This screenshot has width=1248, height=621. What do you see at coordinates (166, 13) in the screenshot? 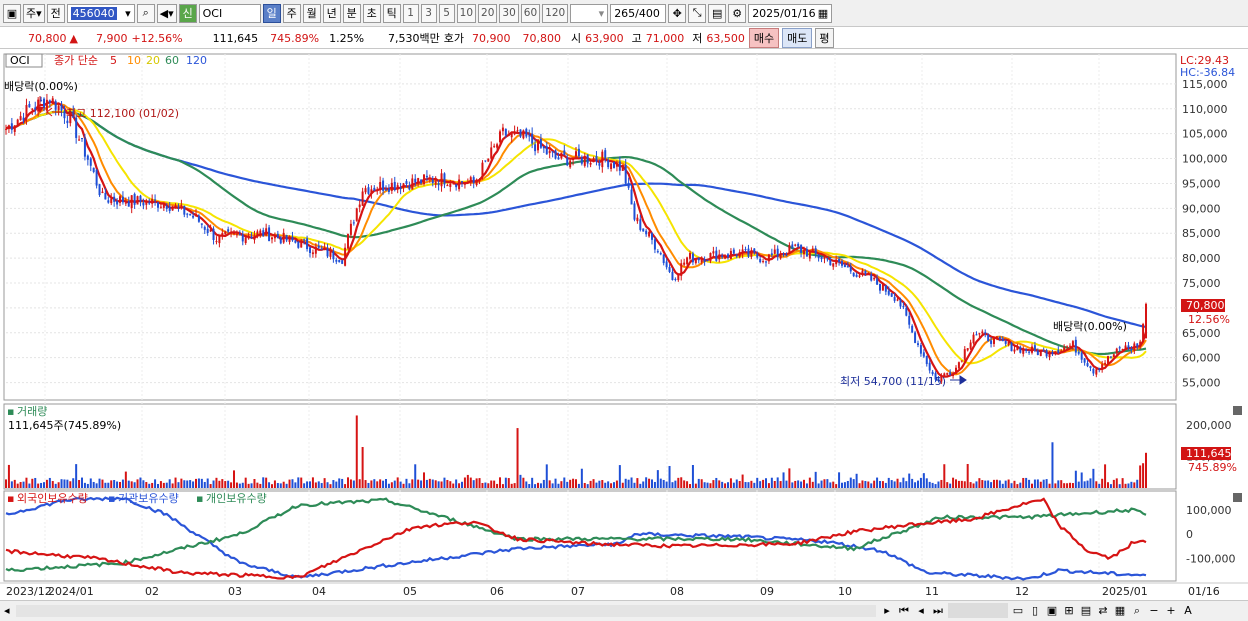
I see `speaker-icon: ◀▾` at bounding box center [166, 13].